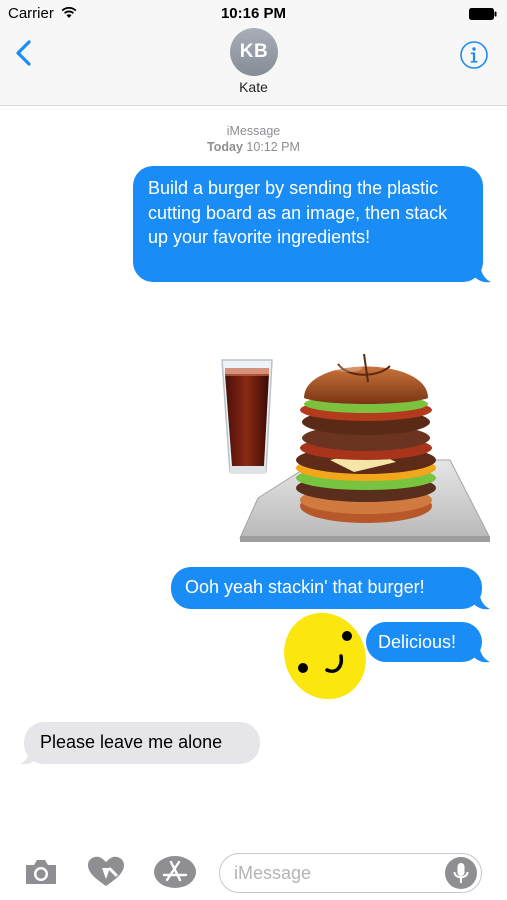 This screenshot has height=900, width=507. I want to click on message-input-bar, so click(253, 870).